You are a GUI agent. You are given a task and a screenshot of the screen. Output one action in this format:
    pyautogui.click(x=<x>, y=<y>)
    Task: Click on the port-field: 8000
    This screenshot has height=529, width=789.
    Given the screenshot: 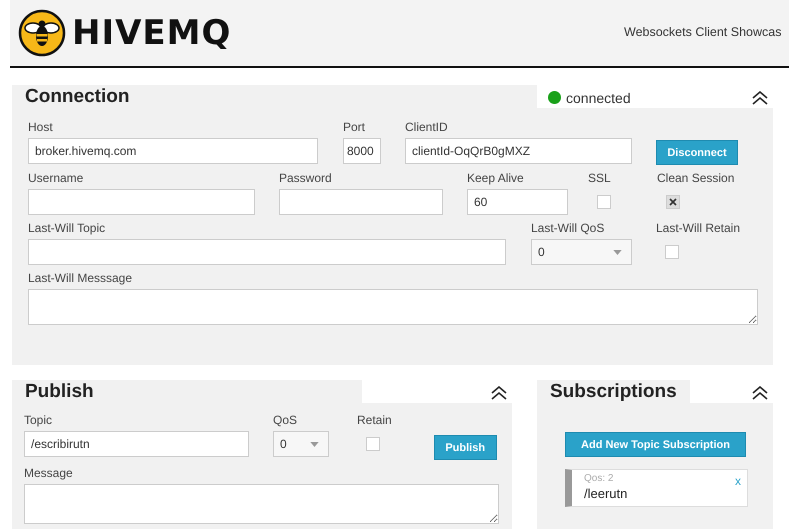 What is the action you would take?
    pyautogui.click(x=362, y=151)
    